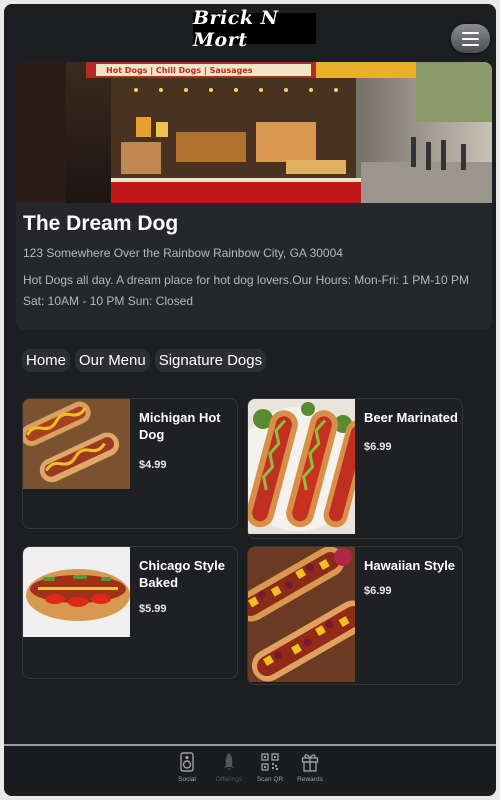 This screenshot has height=800, width=500. Describe the element at coordinates (112, 360) in the screenshot. I see `tab-our-menu: Our Menu` at that location.